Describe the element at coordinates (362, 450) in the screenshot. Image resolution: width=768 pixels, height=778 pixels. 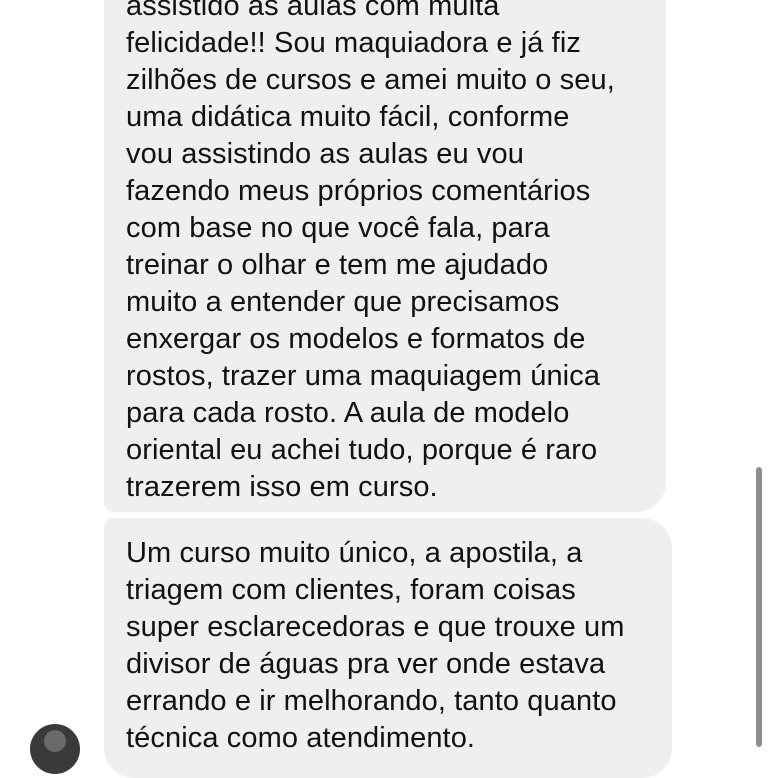
I see `message-line: oriental eu achei tudo, porque é raro` at that location.